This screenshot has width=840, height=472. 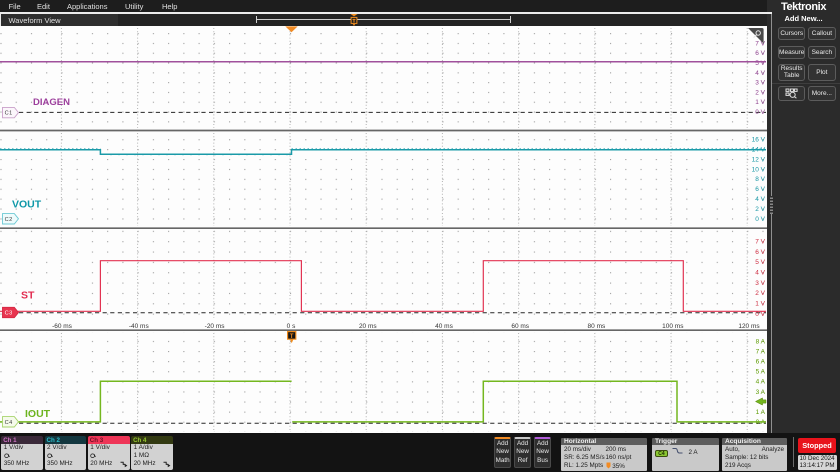 I want to click on svg-text: 20 ms, so click(x=368, y=326).